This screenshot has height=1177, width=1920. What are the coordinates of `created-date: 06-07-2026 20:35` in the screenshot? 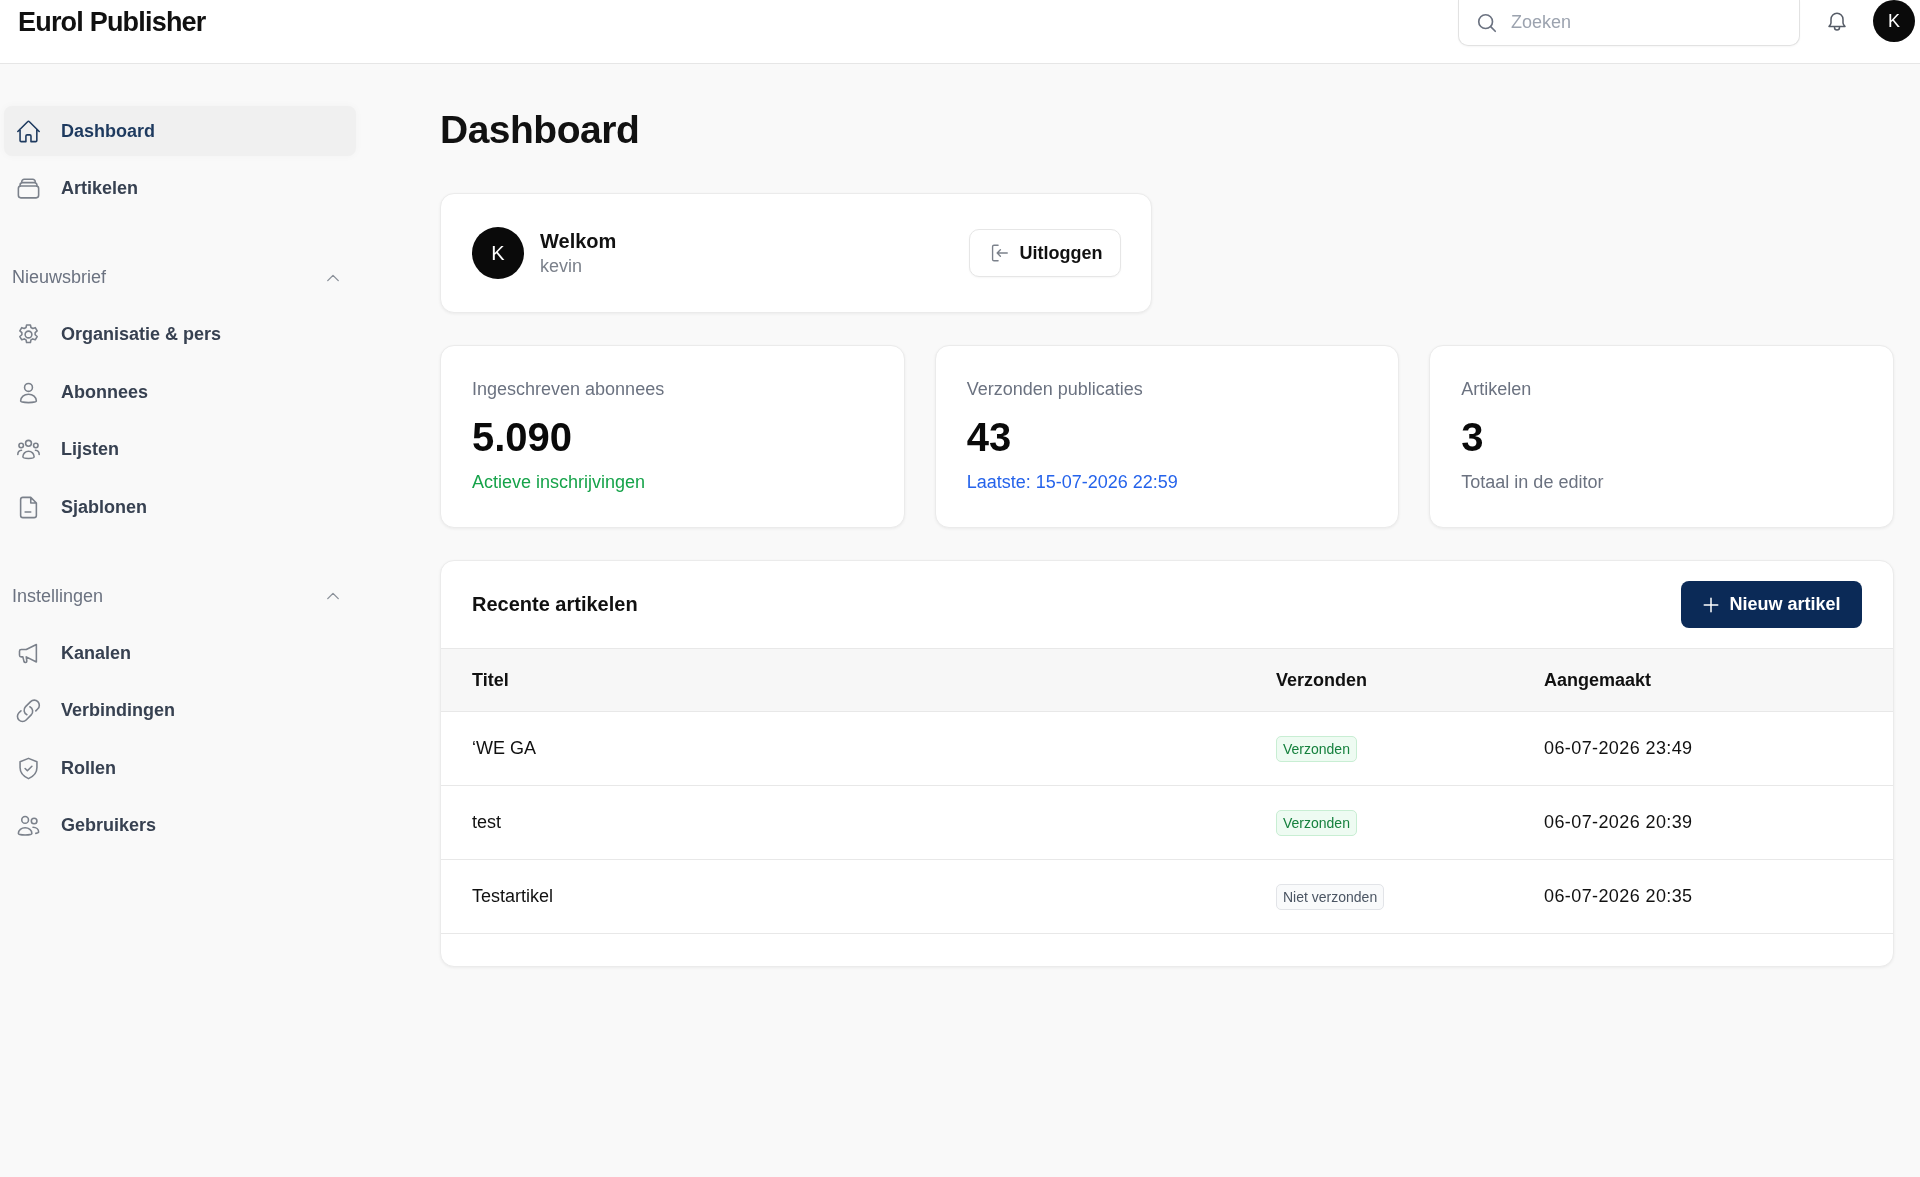 It's located at (1618, 896).